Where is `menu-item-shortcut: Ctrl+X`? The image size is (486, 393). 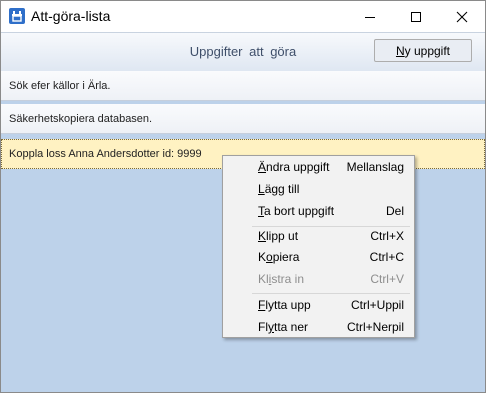
menu-item-shortcut: Ctrl+X is located at coordinates (387, 236).